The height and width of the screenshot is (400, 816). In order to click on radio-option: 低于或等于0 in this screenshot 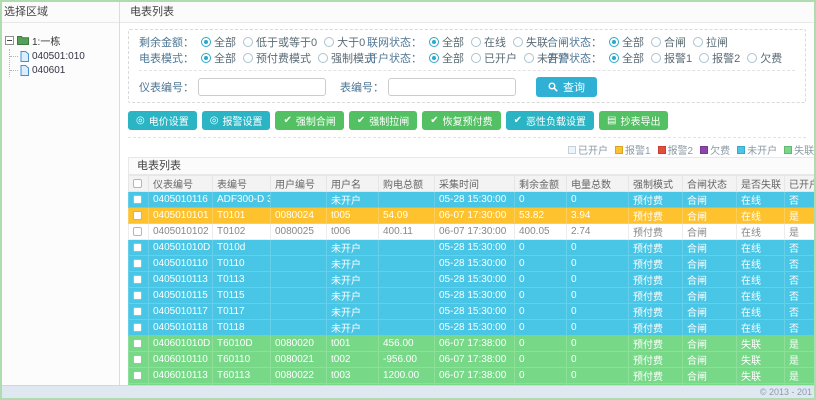, I will do `click(280, 42)`.